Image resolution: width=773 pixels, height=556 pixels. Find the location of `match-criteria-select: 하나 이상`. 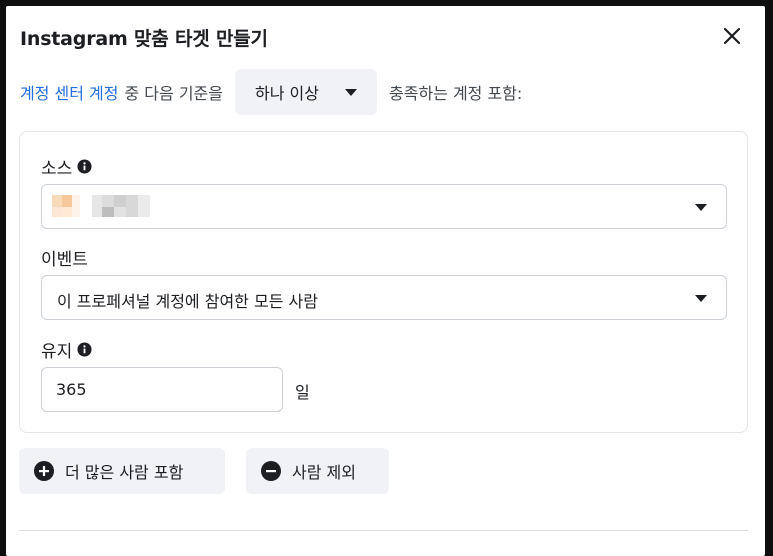

match-criteria-select: 하나 이상 is located at coordinates (306, 92).